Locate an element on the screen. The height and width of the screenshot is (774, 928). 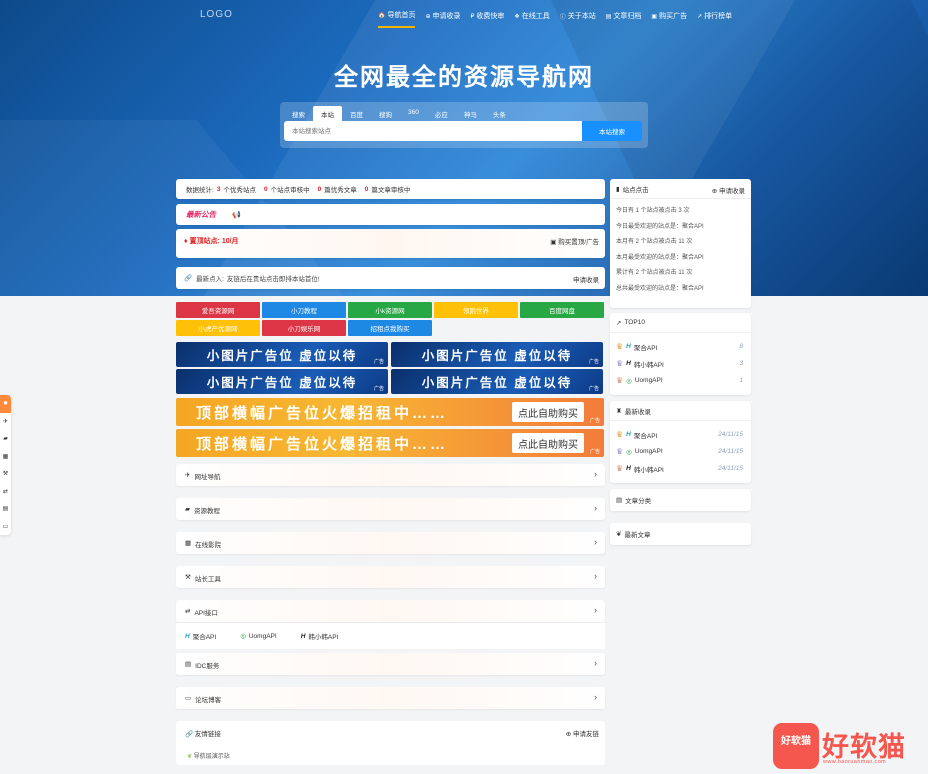
tag-link: 爱吾资源网 is located at coordinates (218, 310).